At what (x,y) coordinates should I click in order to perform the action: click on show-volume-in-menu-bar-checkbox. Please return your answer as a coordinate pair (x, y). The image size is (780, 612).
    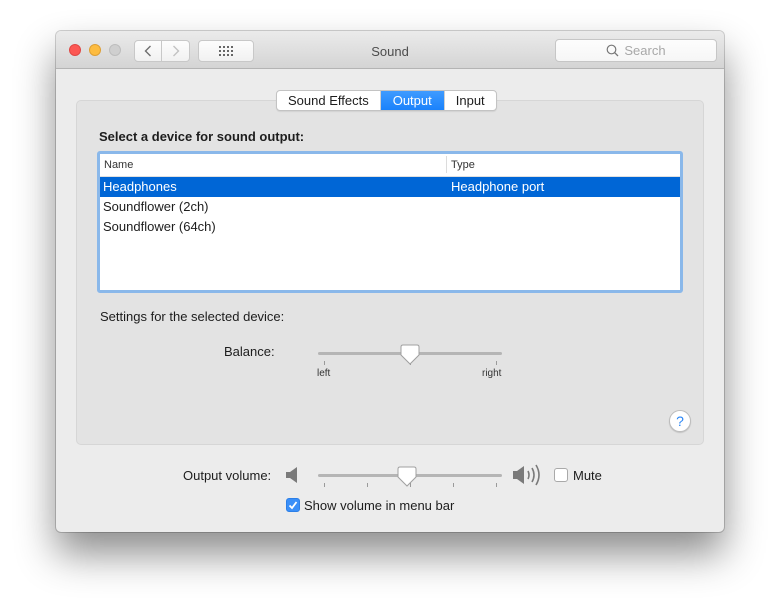
    Looking at the image, I should click on (293, 505).